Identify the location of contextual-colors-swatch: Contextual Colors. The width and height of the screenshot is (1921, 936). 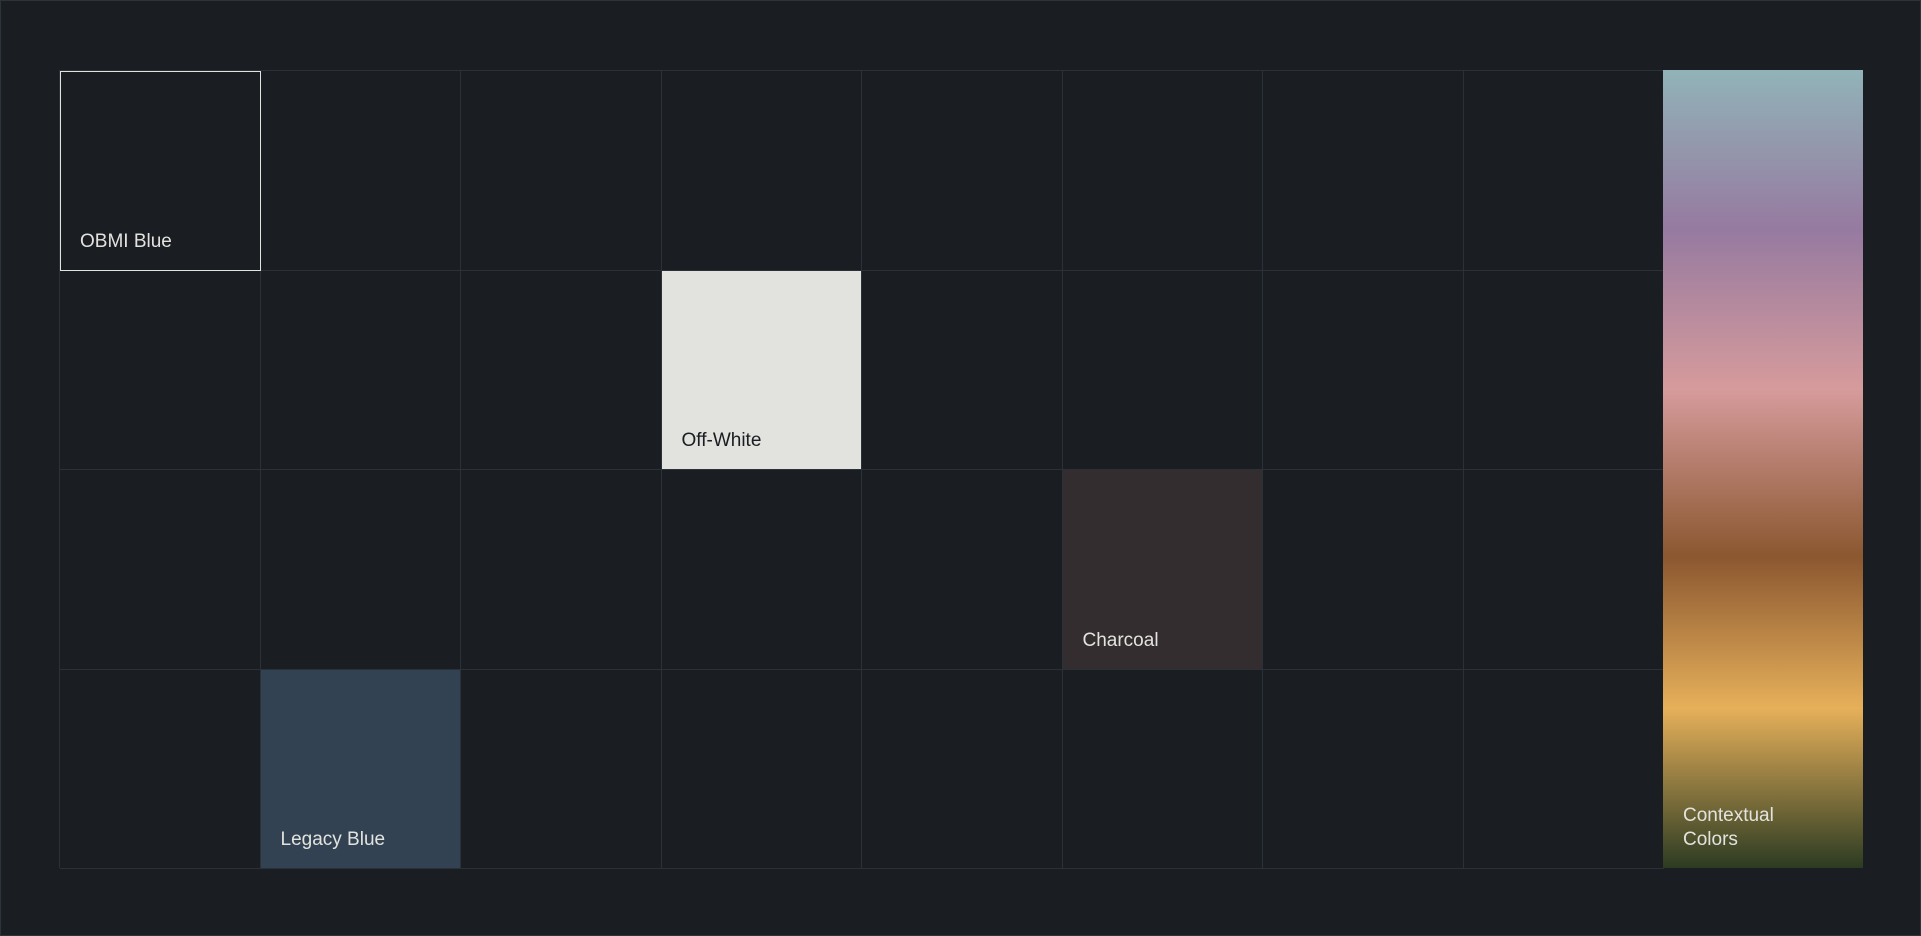
(1763, 469).